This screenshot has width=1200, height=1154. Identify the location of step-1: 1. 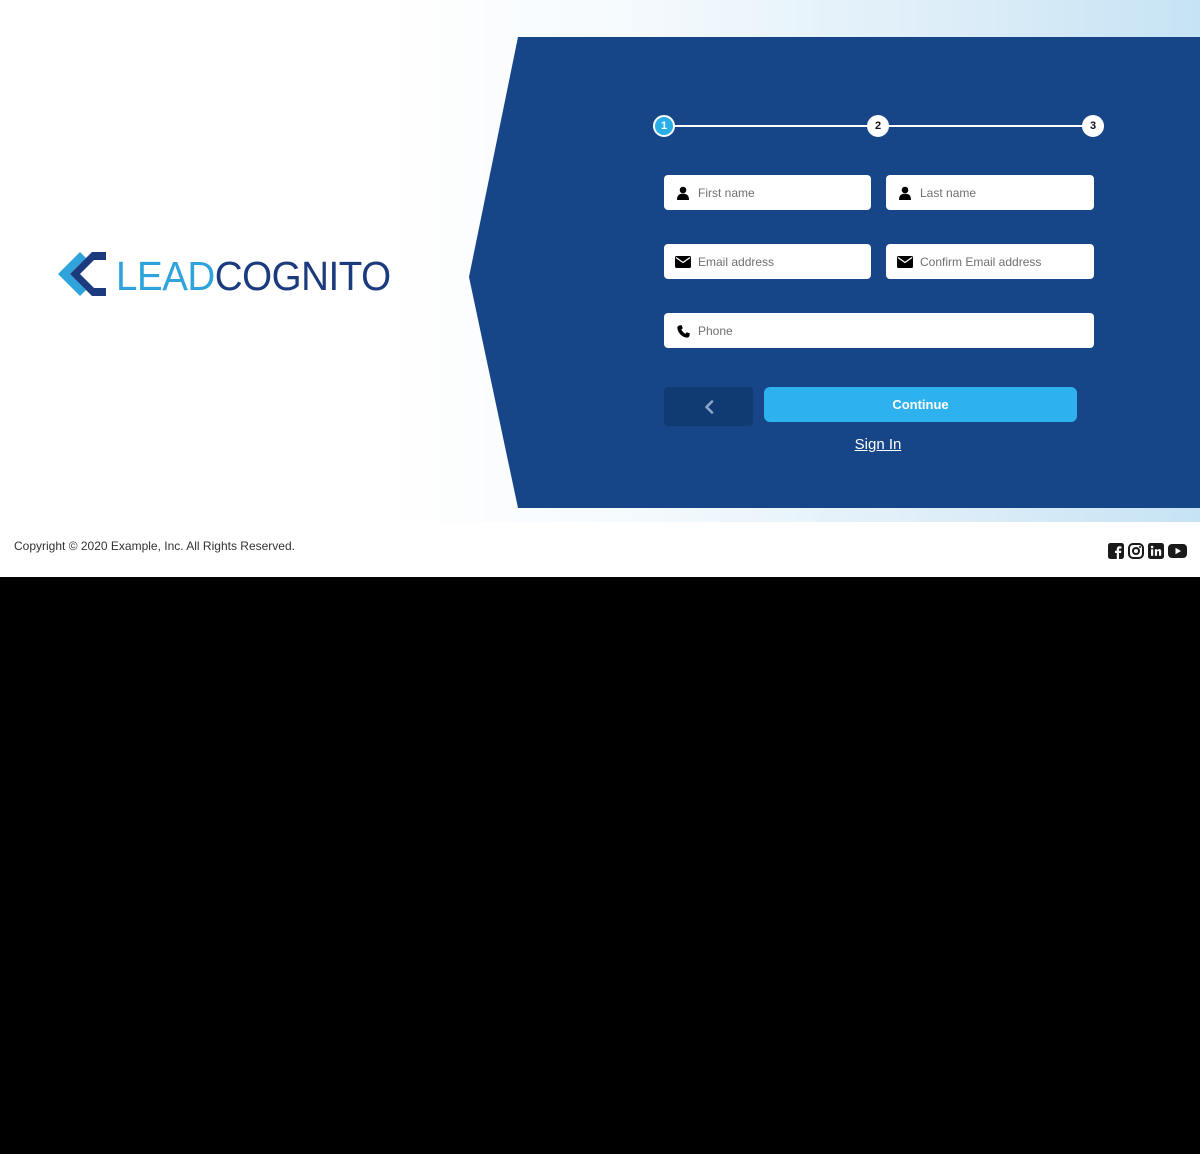
(664, 126).